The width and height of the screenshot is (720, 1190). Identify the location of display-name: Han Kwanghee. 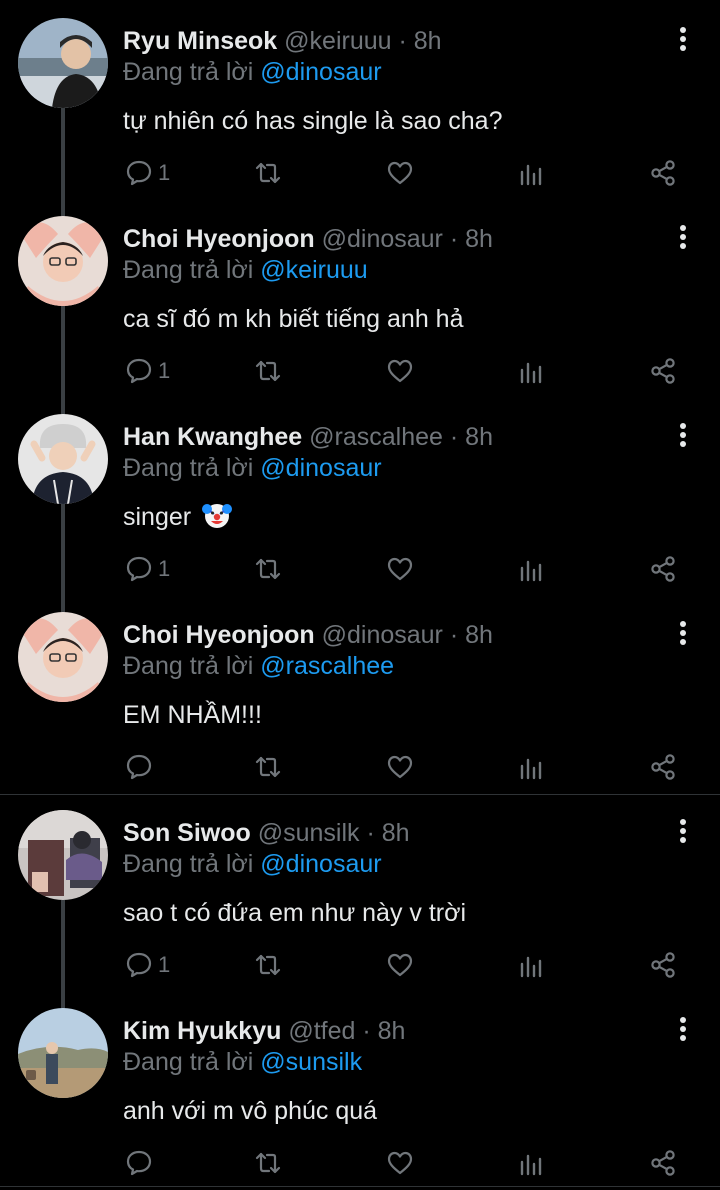
(212, 437).